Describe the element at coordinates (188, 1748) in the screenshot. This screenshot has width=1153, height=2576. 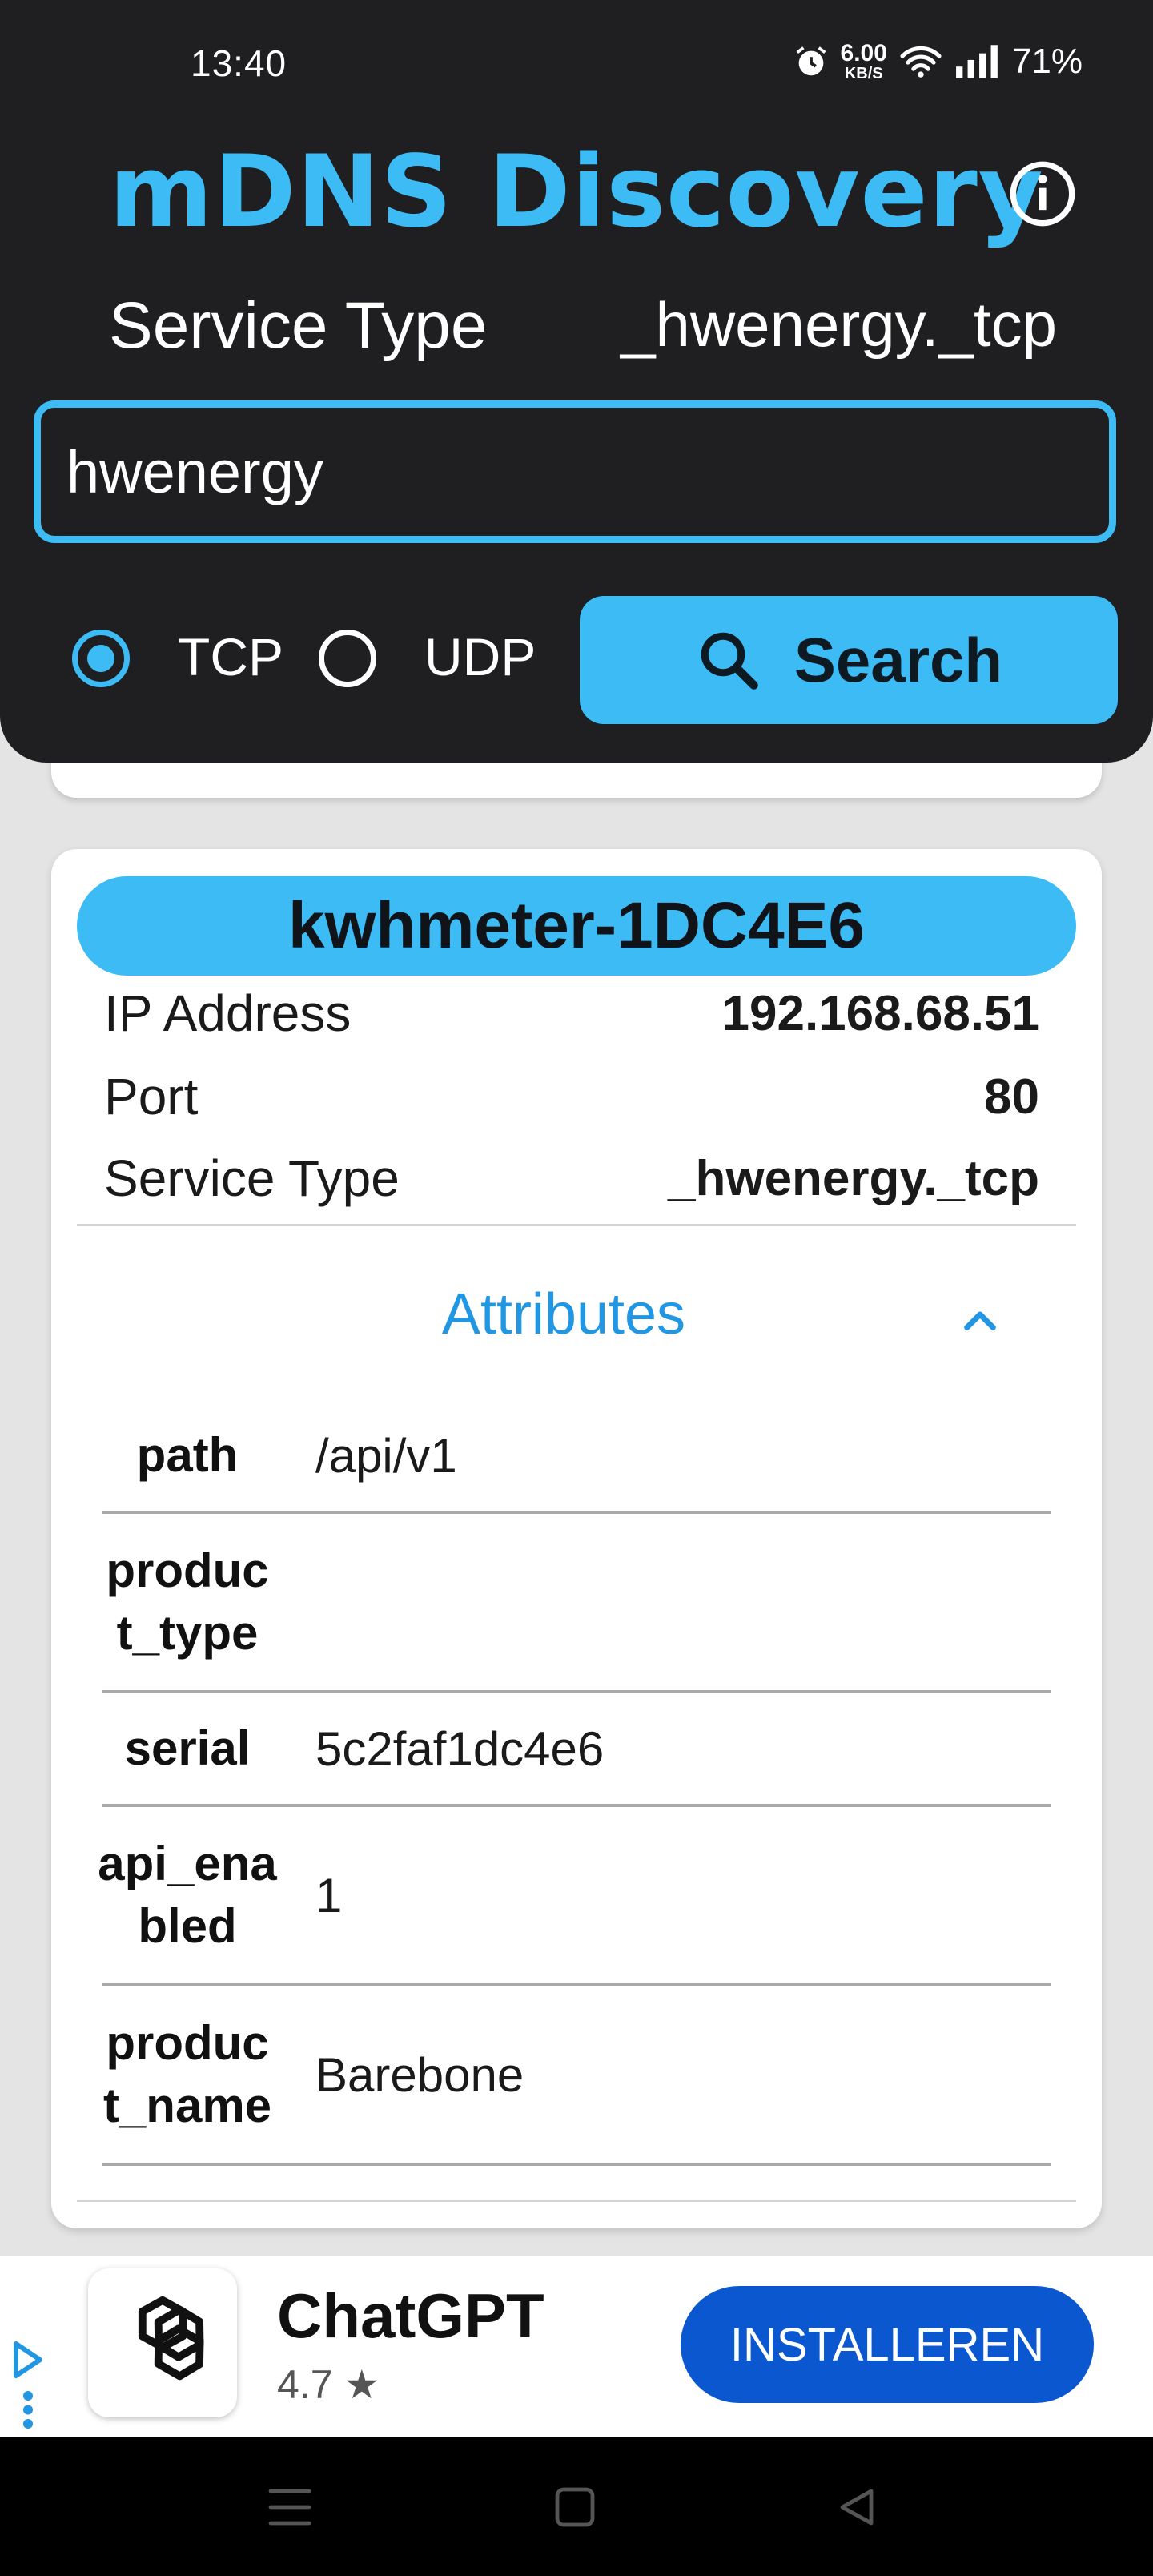
I see `attribute-key: serial` at that location.